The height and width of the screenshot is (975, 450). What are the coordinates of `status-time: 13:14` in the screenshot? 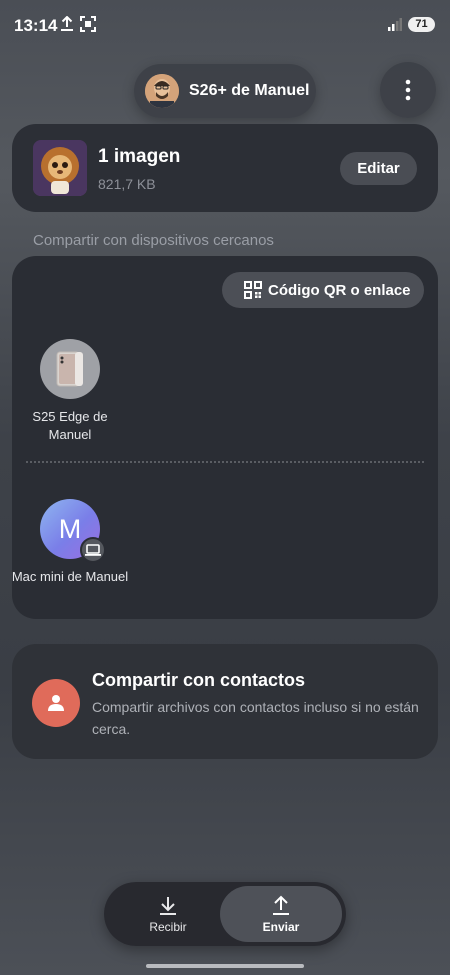 It's located at (36, 25).